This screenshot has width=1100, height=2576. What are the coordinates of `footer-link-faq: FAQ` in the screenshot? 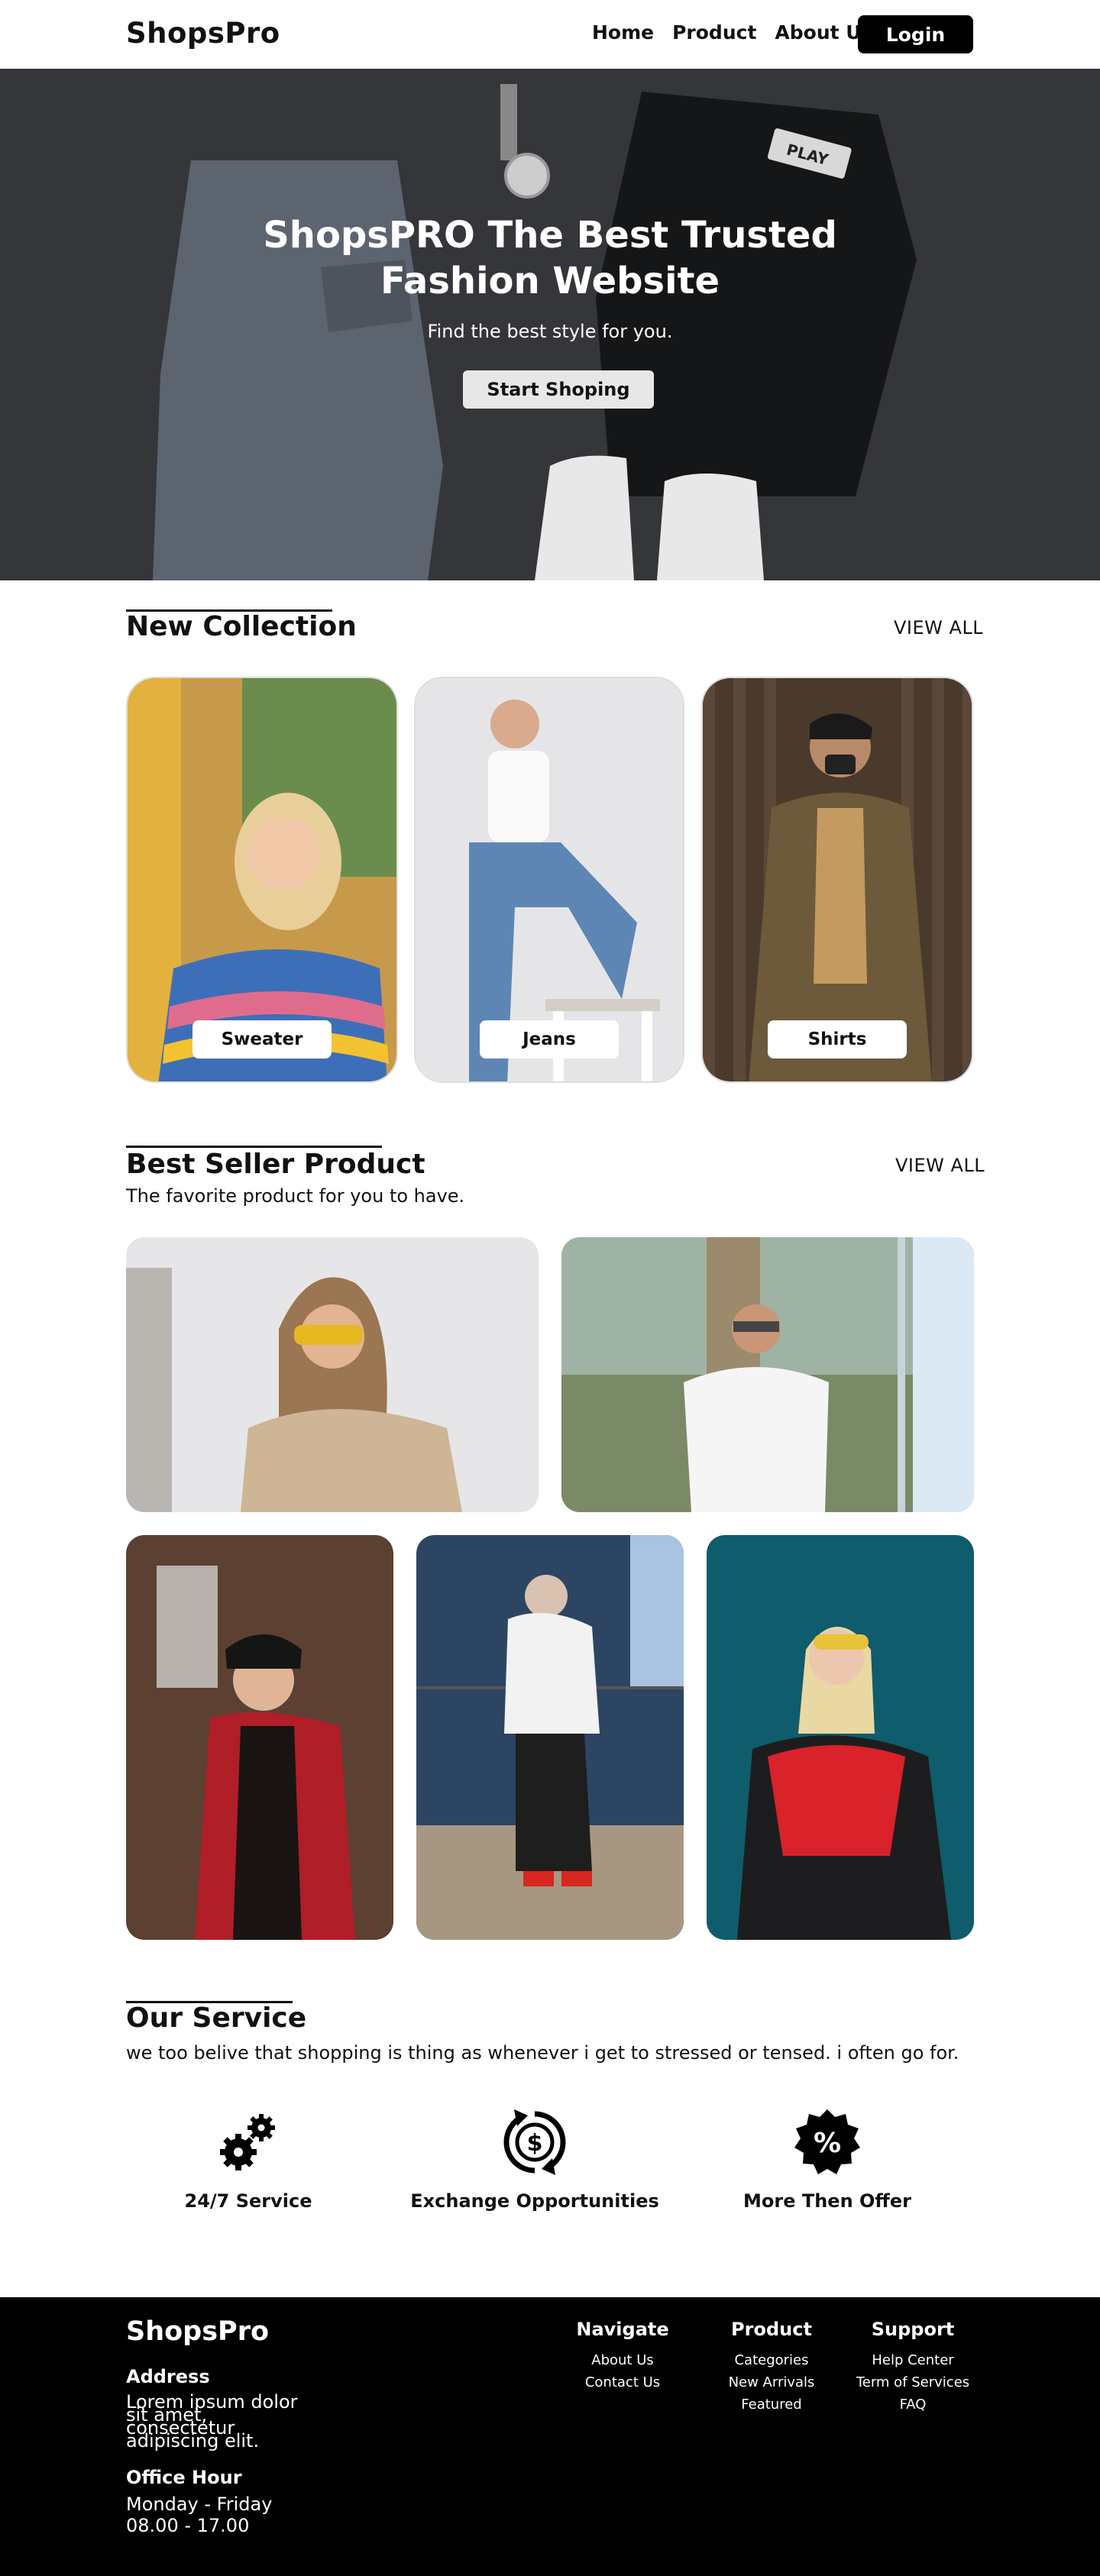 It's located at (913, 2404).